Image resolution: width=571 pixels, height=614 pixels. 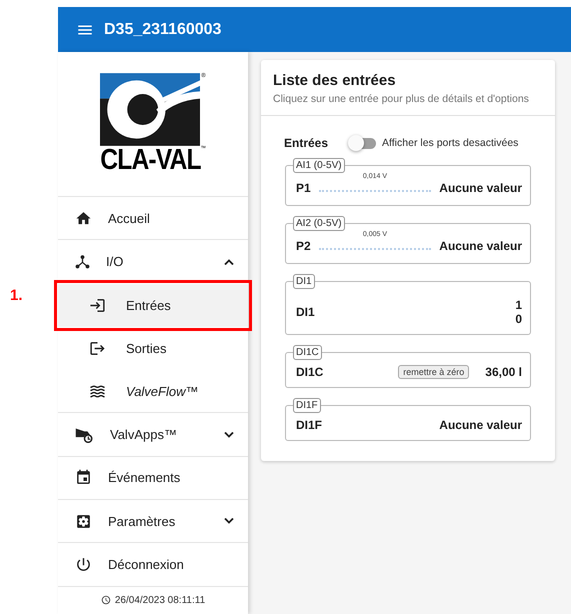 What do you see at coordinates (160, 600) in the screenshot?
I see `timestamp: 26/04/2023 08:11:11` at bounding box center [160, 600].